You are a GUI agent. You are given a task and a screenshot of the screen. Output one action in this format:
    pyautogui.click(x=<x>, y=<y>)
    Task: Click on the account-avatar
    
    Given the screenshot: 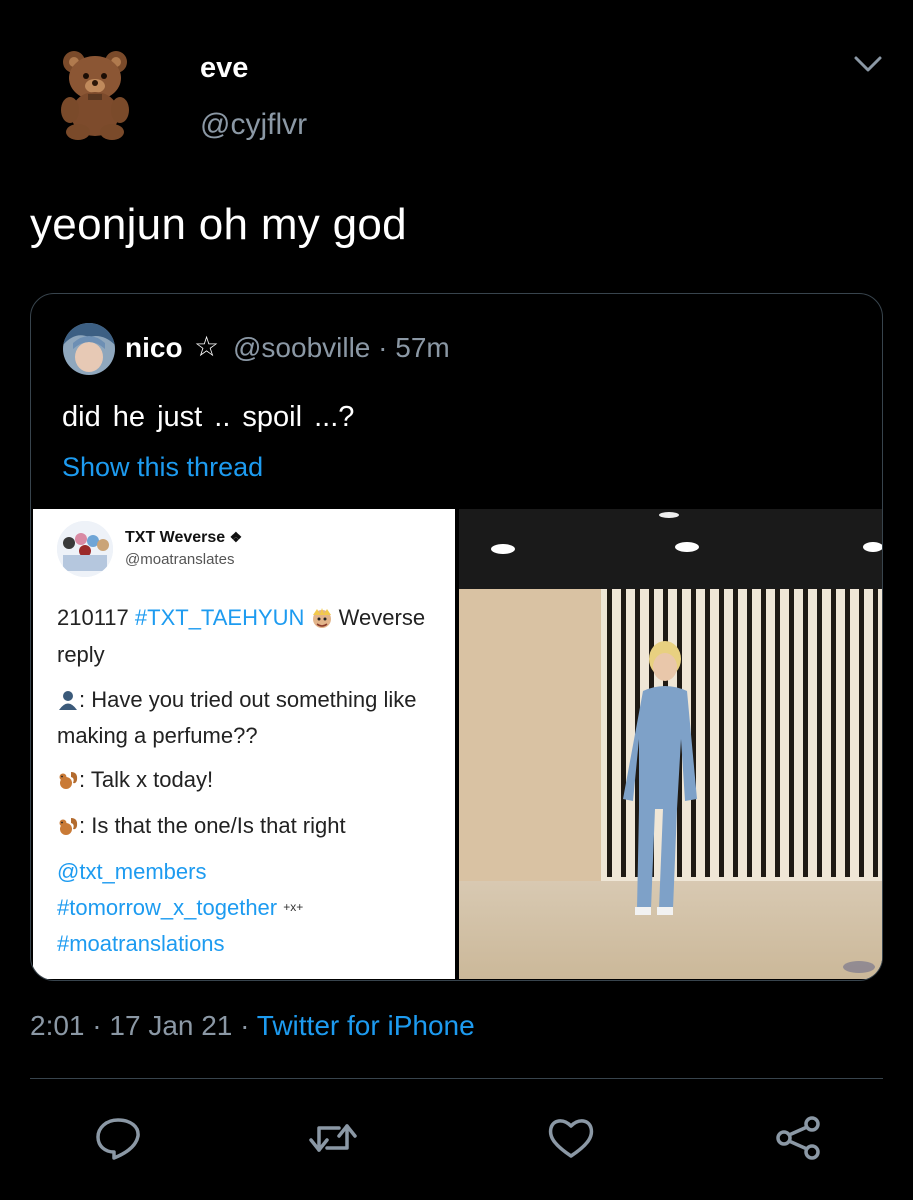 What is the action you would take?
    pyautogui.click(x=85, y=549)
    